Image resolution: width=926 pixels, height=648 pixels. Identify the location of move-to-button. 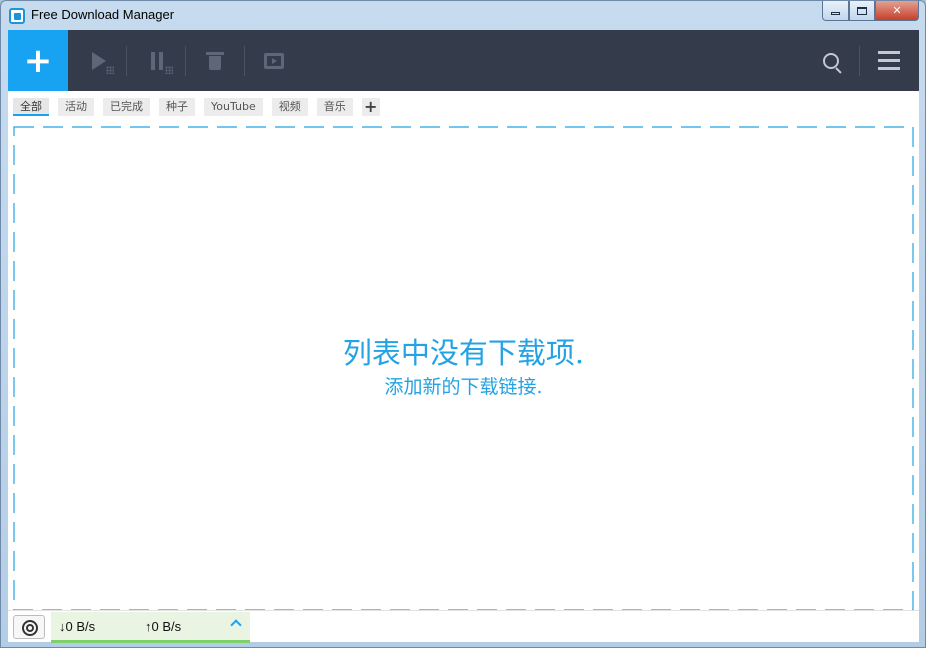
(274, 60).